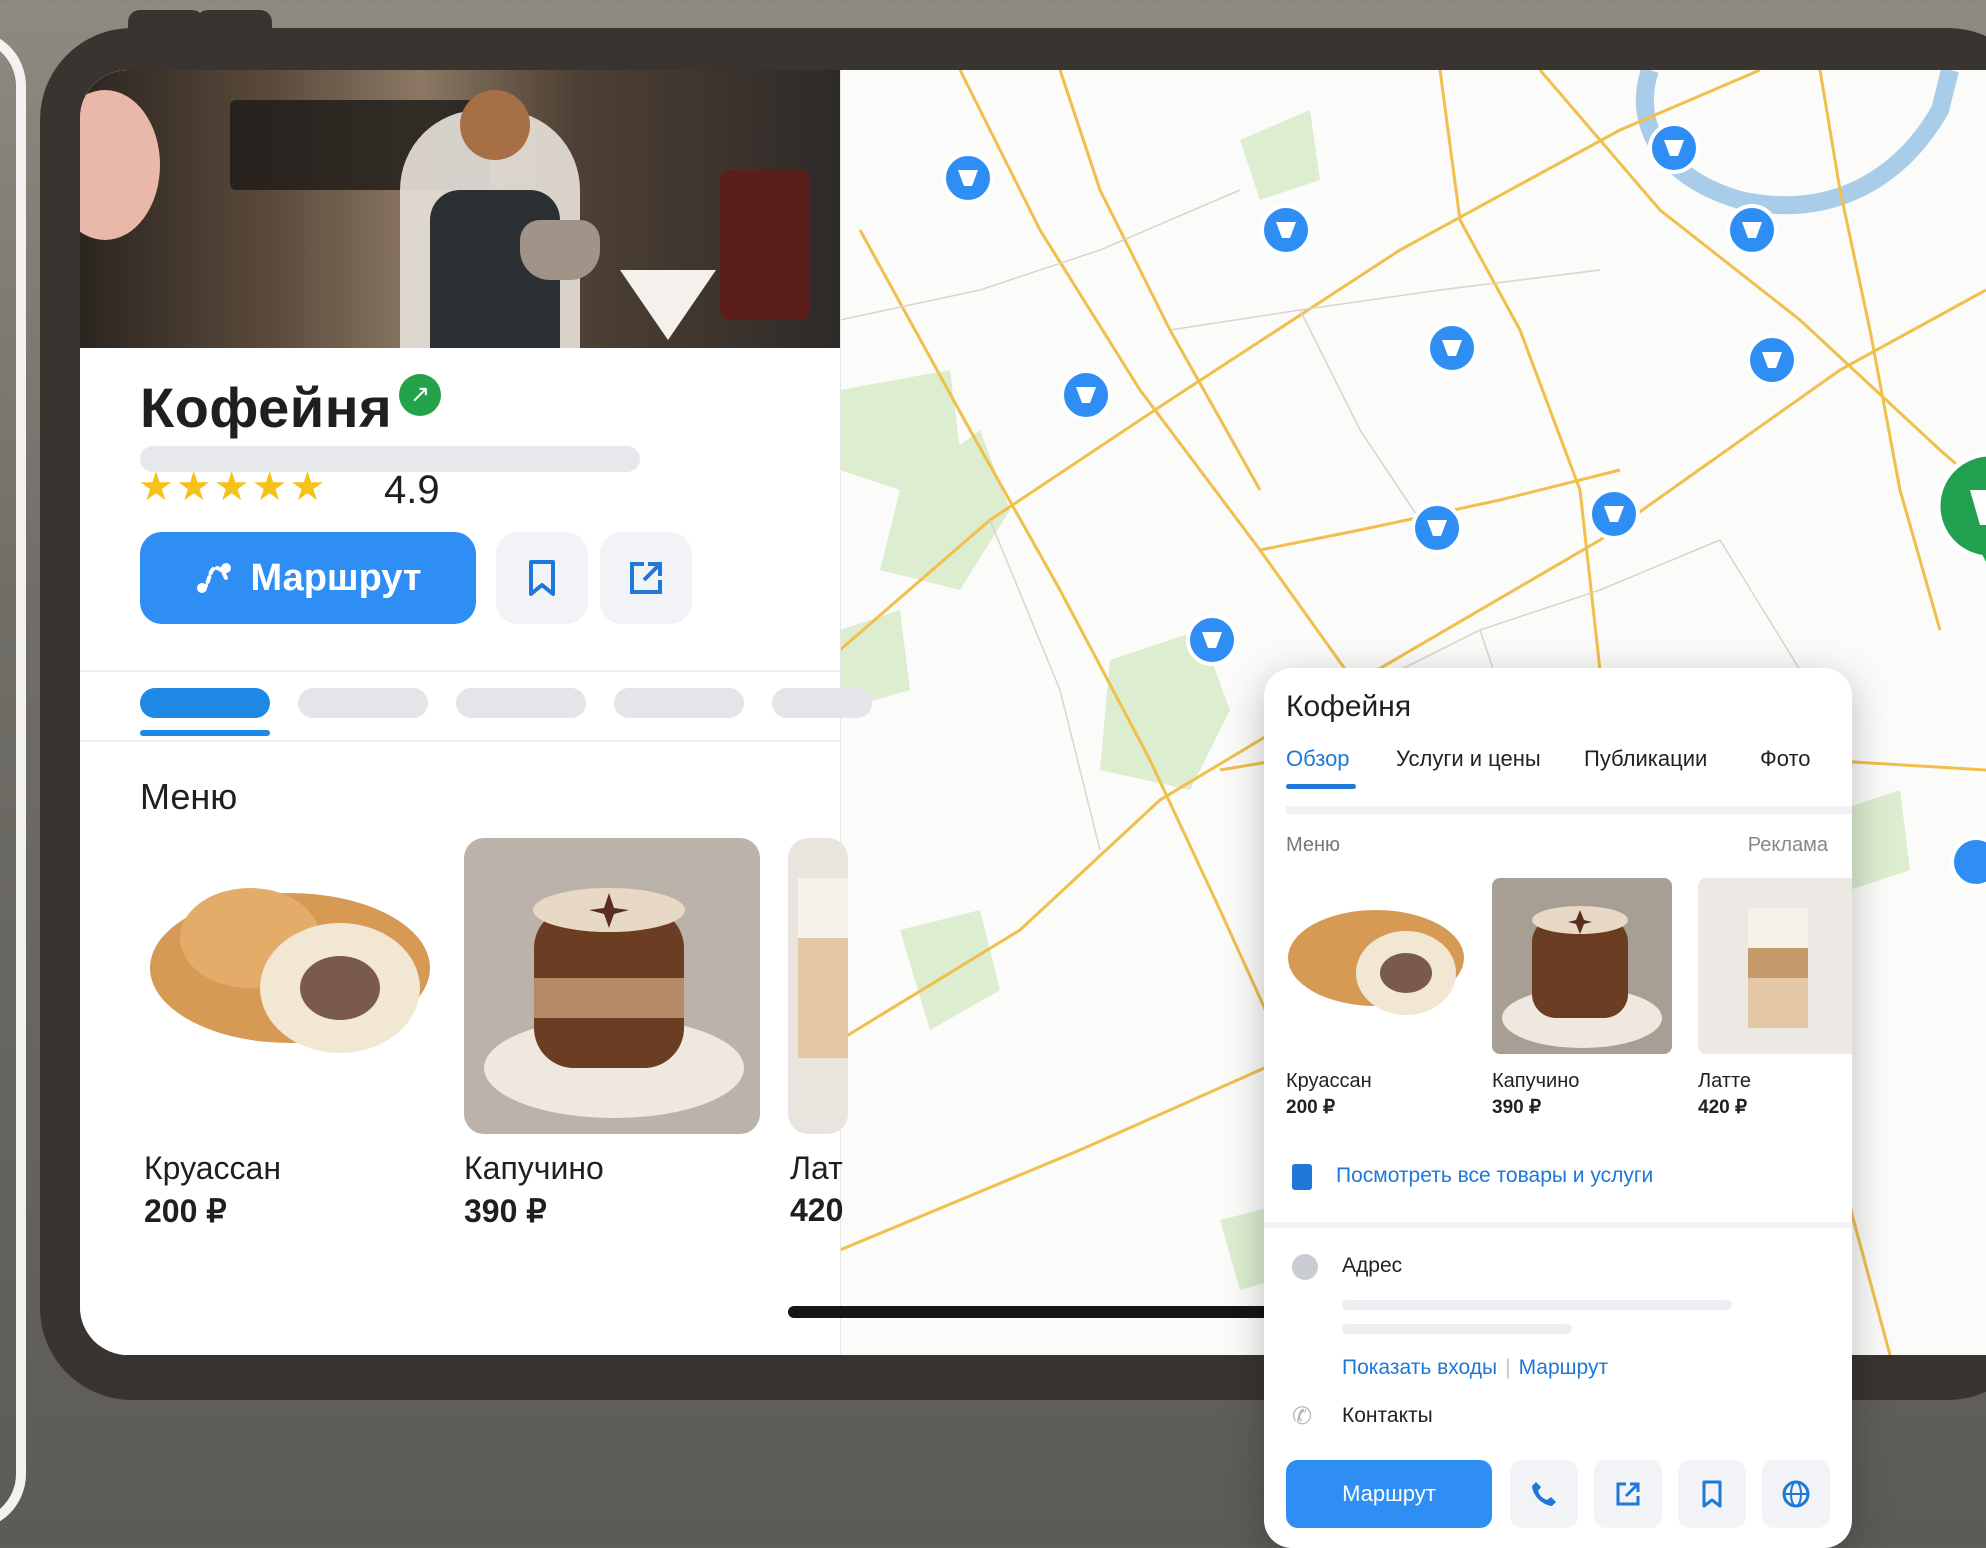  Describe the element at coordinates (1723, 1107) in the screenshot. I see `menu-item-price: 420 ₽` at that location.